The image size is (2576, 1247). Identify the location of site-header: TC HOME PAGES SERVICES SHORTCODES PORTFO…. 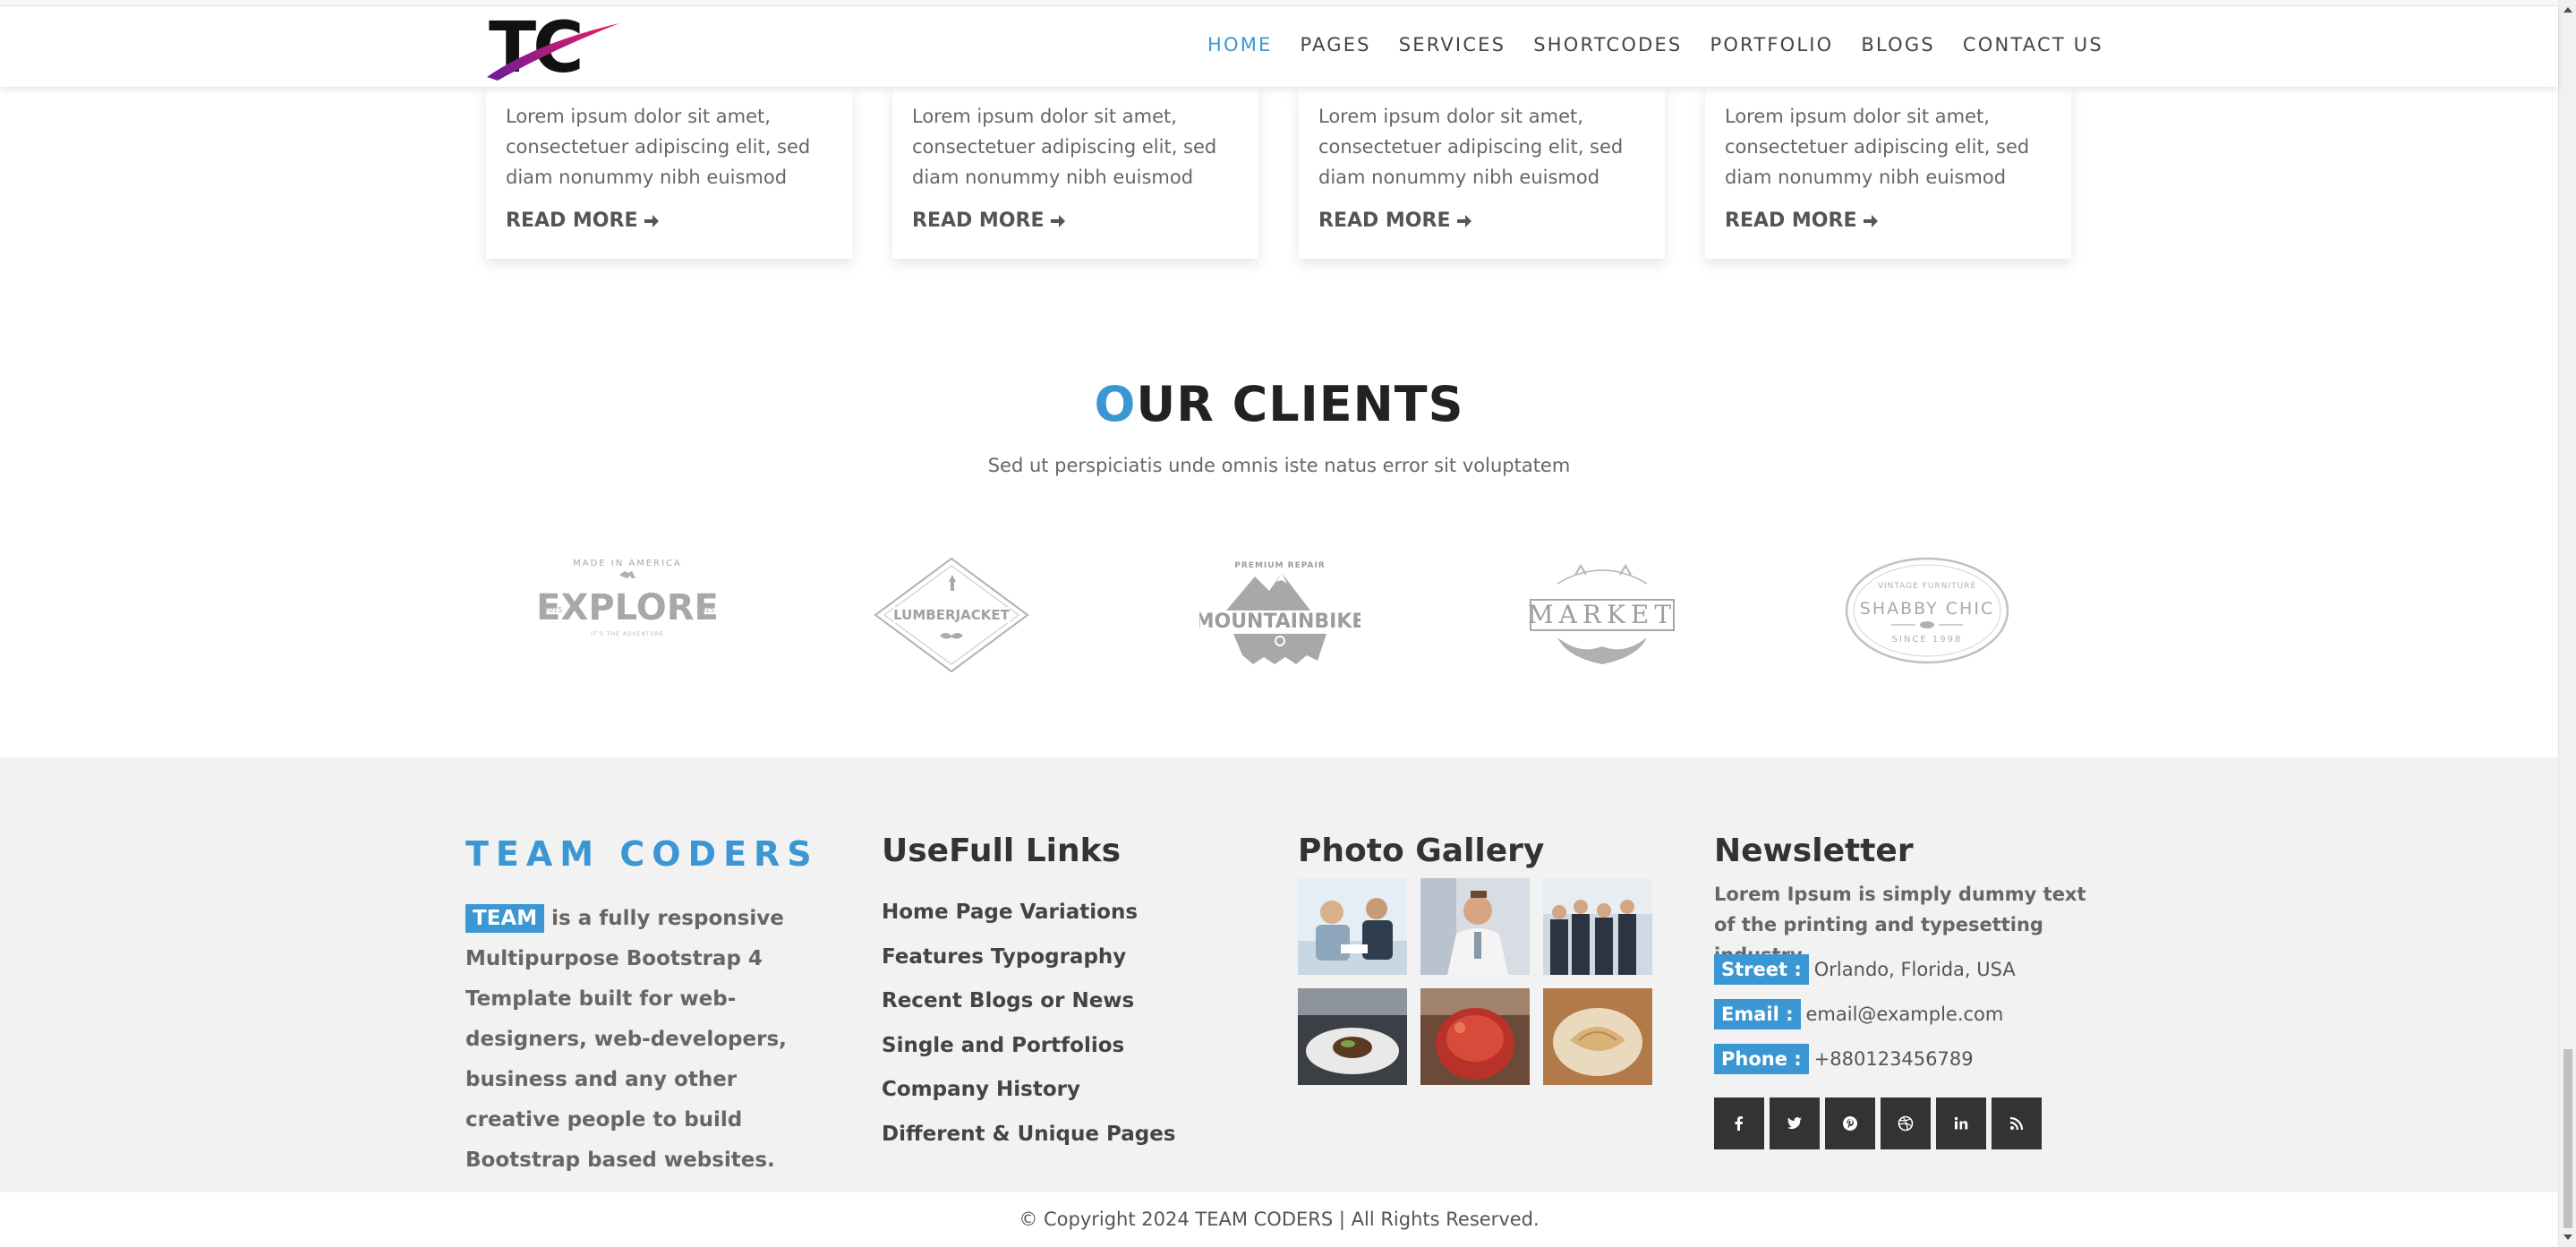
(1279, 47).